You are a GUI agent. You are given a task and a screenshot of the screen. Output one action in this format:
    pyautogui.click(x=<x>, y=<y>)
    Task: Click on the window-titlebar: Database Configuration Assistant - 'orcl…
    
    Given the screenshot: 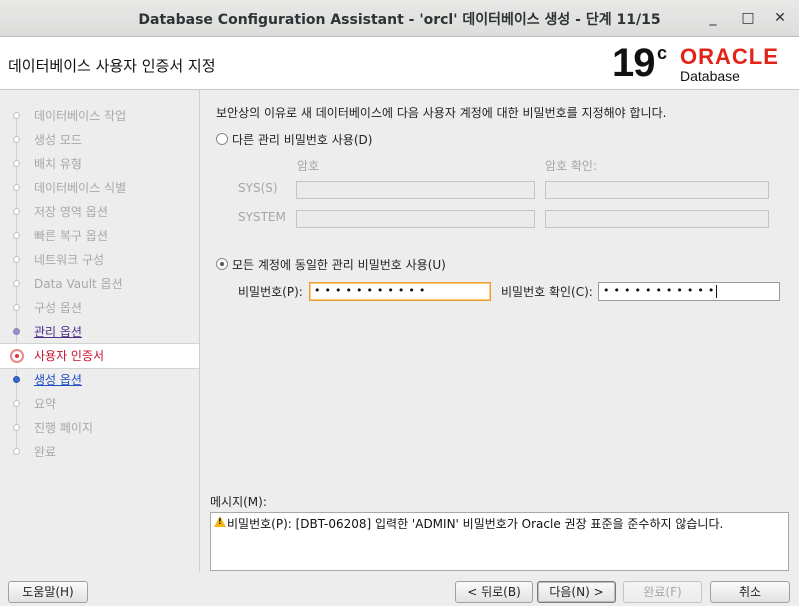 What is the action you would take?
    pyautogui.click(x=399, y=18)
    